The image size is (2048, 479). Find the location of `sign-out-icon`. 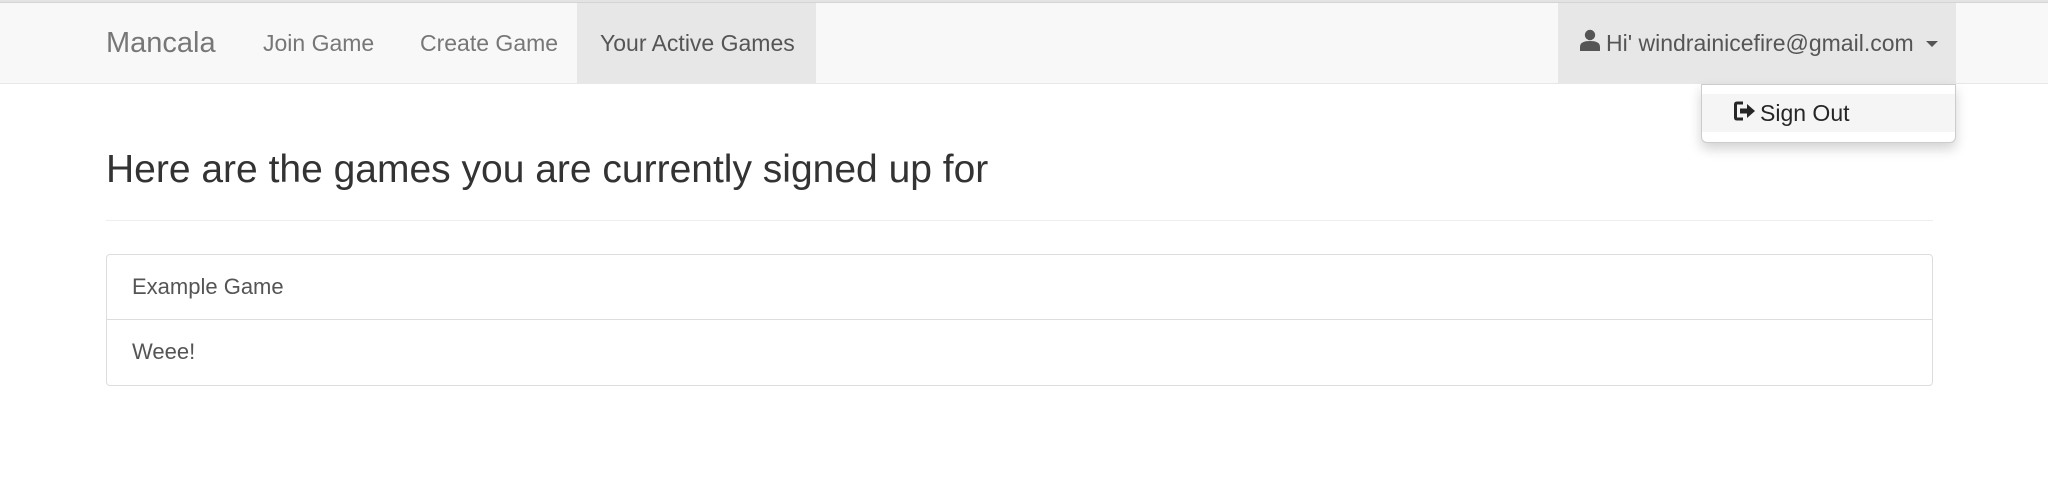

sign-out-icon is located at coordinates (1745, 113).